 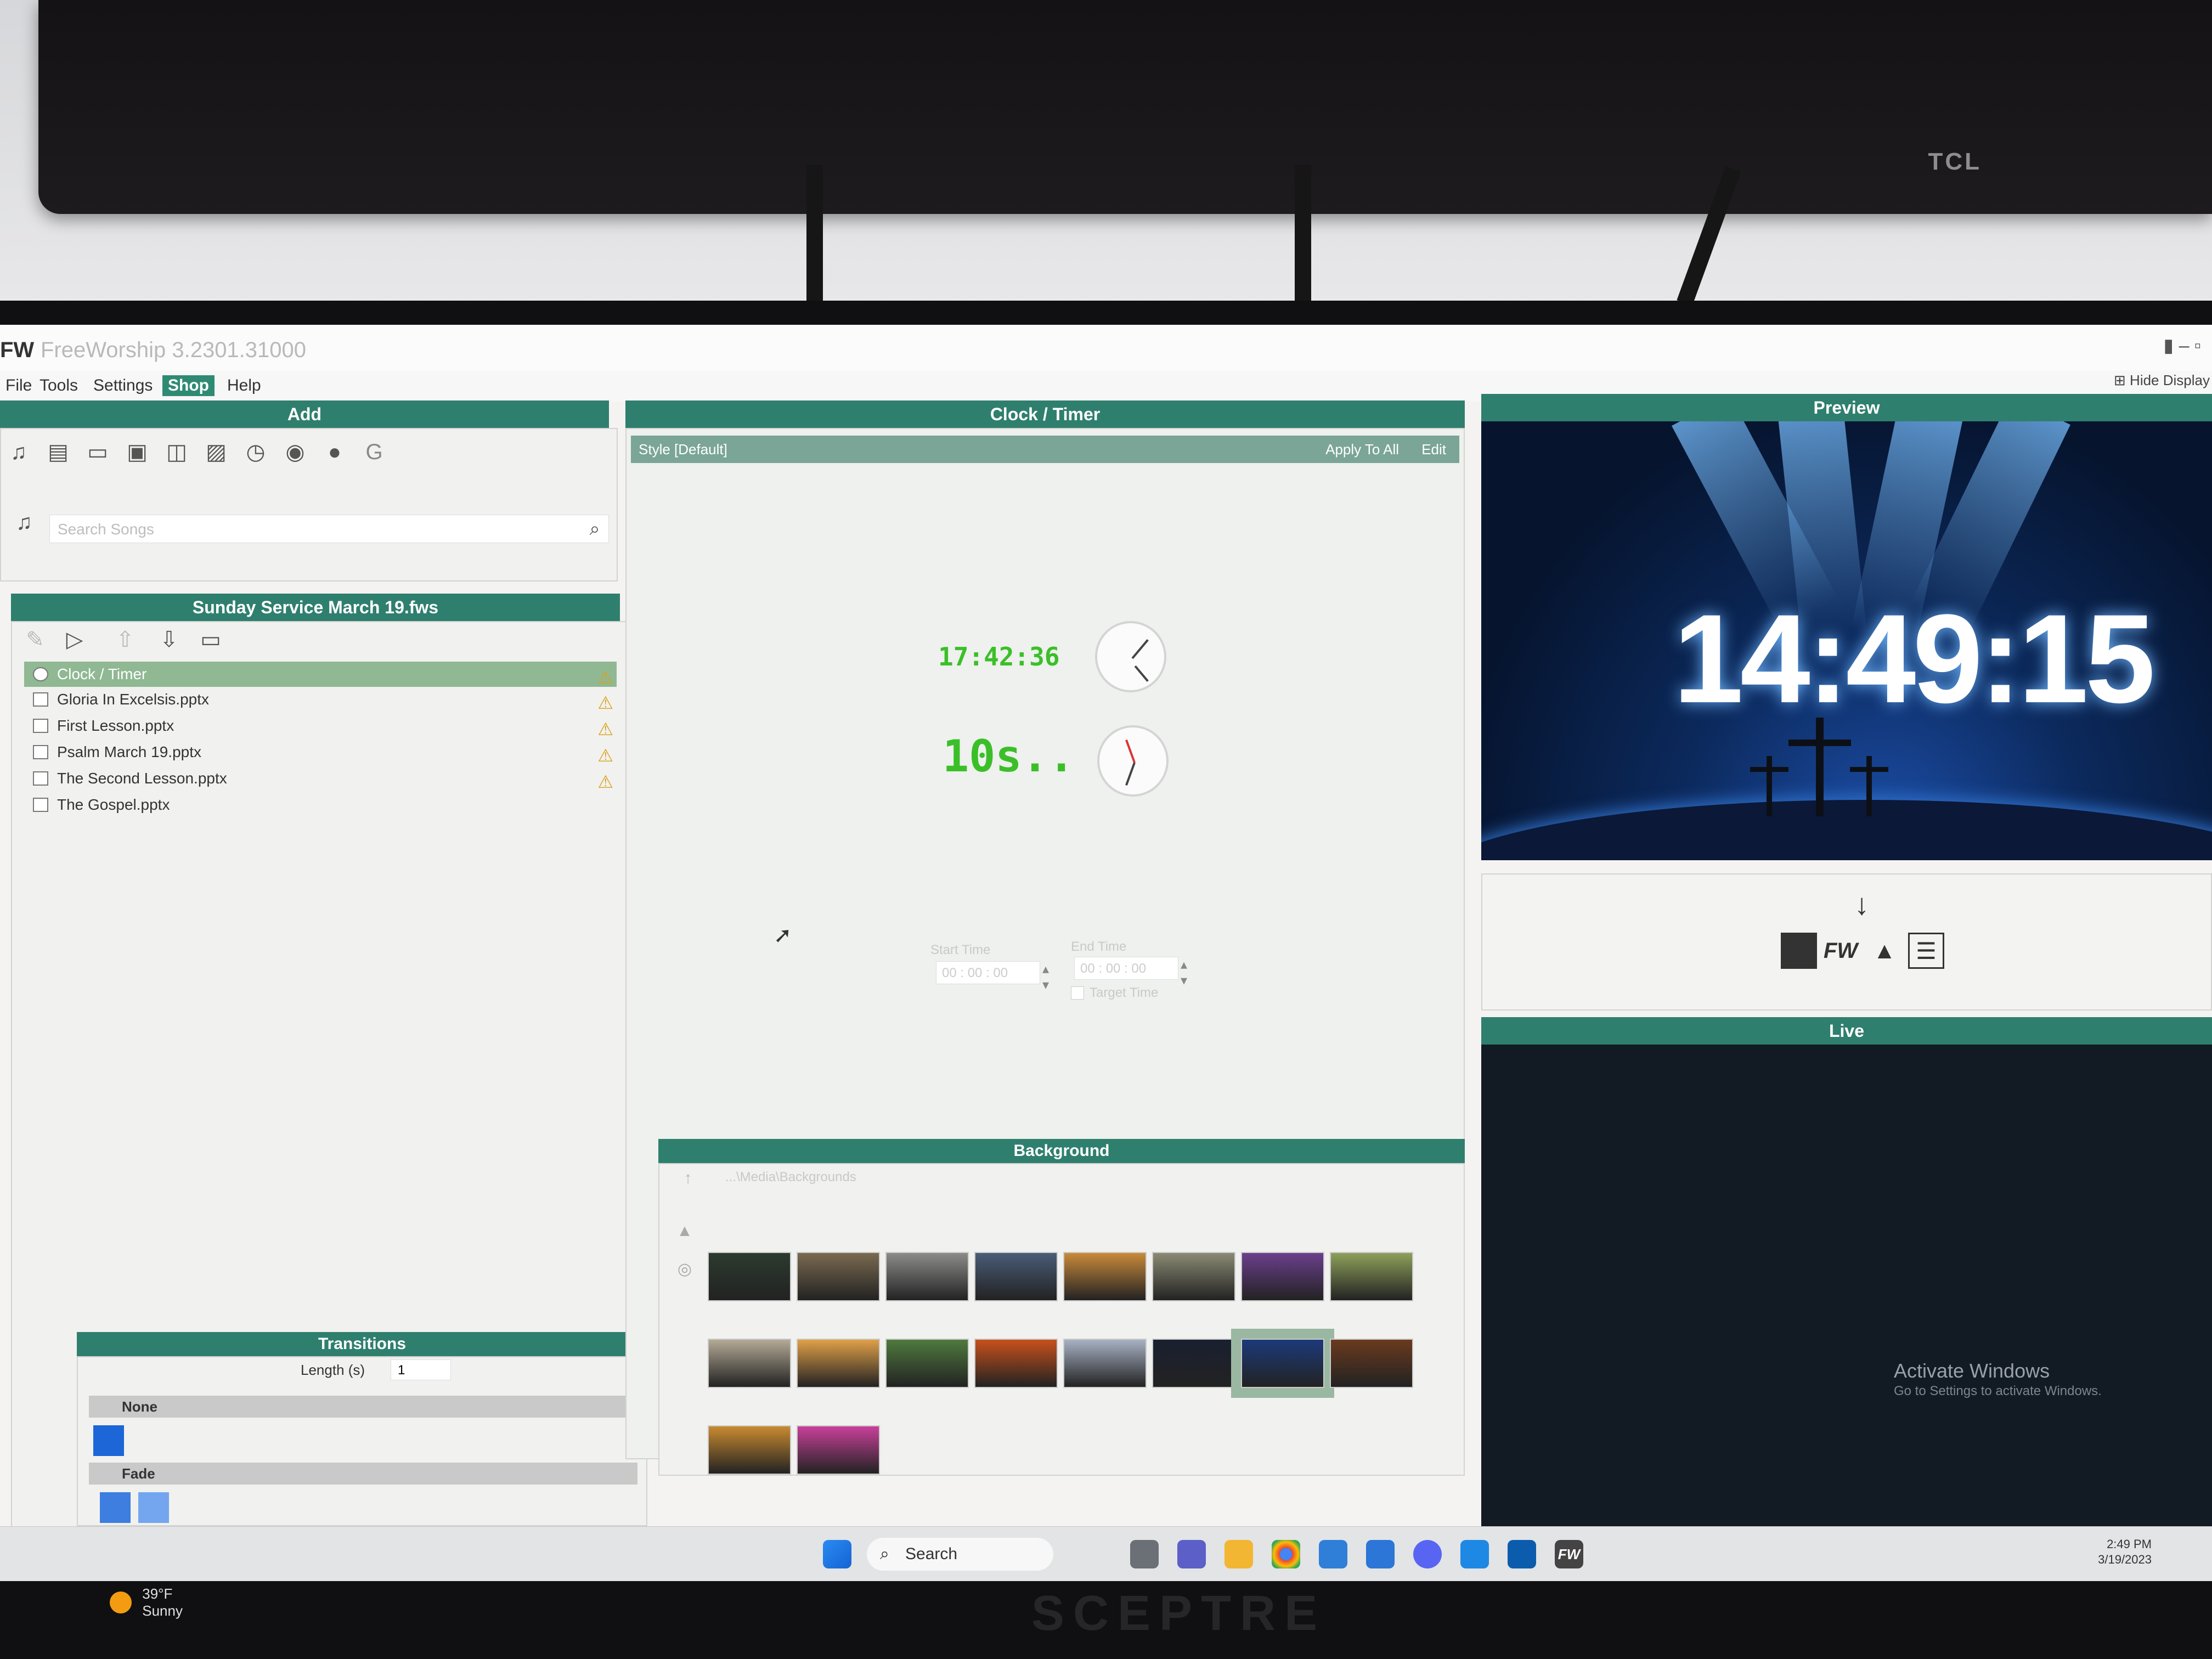 What do you see at coordinates (19, 386) in the screenshot?
I see `menu-file: File` at bounding box center [19, 386].